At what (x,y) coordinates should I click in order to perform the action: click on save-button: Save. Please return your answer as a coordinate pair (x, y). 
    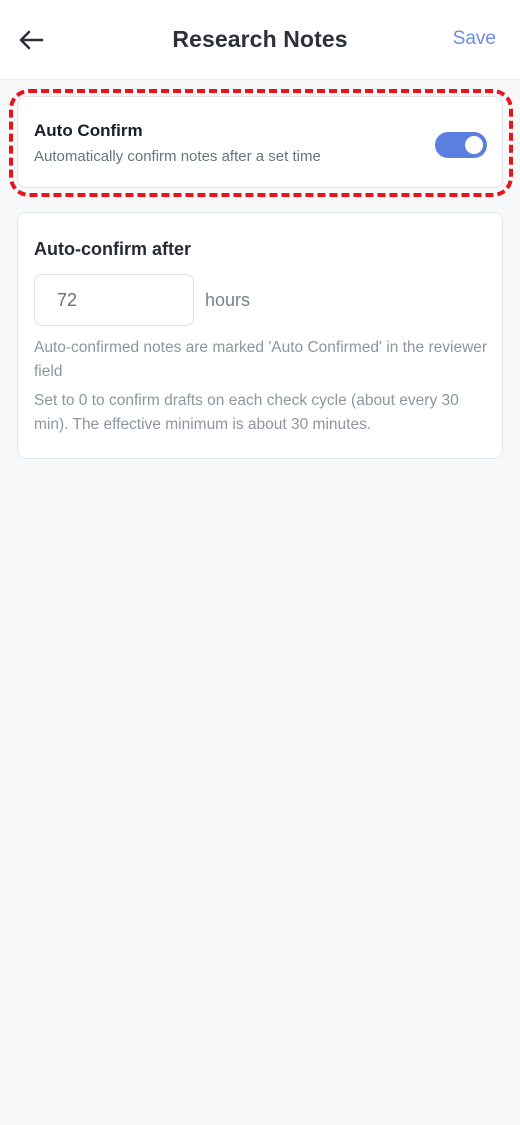
    Looking at the image, I should click on (474, 39).